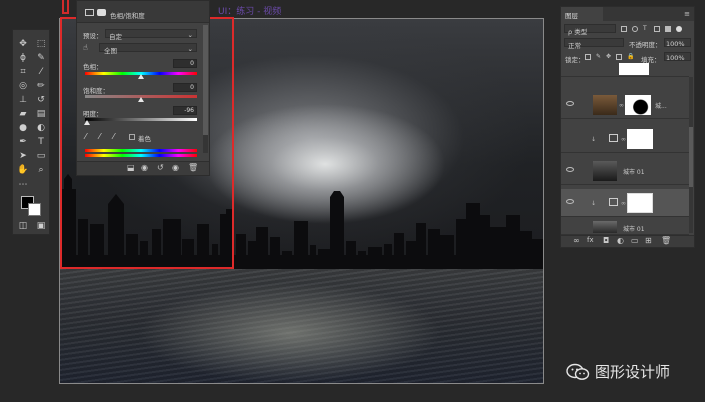  I want to click on layer-filter-dropdown: ρ 类型, so click(590, 30).